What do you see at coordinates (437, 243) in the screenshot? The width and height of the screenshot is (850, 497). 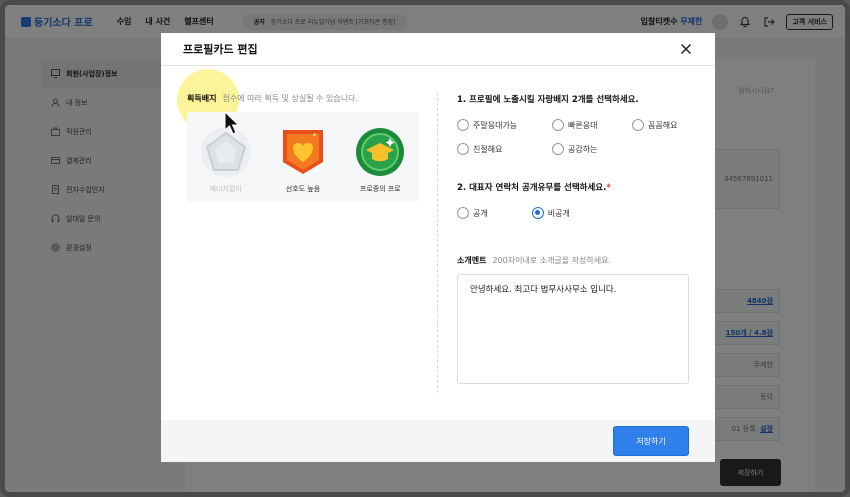 I see `column-divider` at bounding box center [437, 243].